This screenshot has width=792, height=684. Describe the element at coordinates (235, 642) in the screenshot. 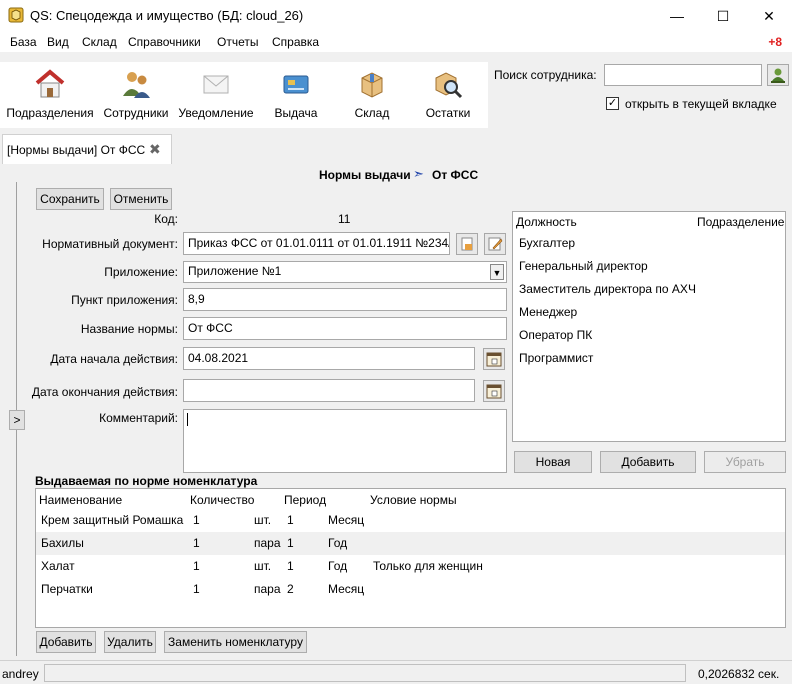

I see `replace-nomenclature-button: Заменить номенклатуру` at that location.